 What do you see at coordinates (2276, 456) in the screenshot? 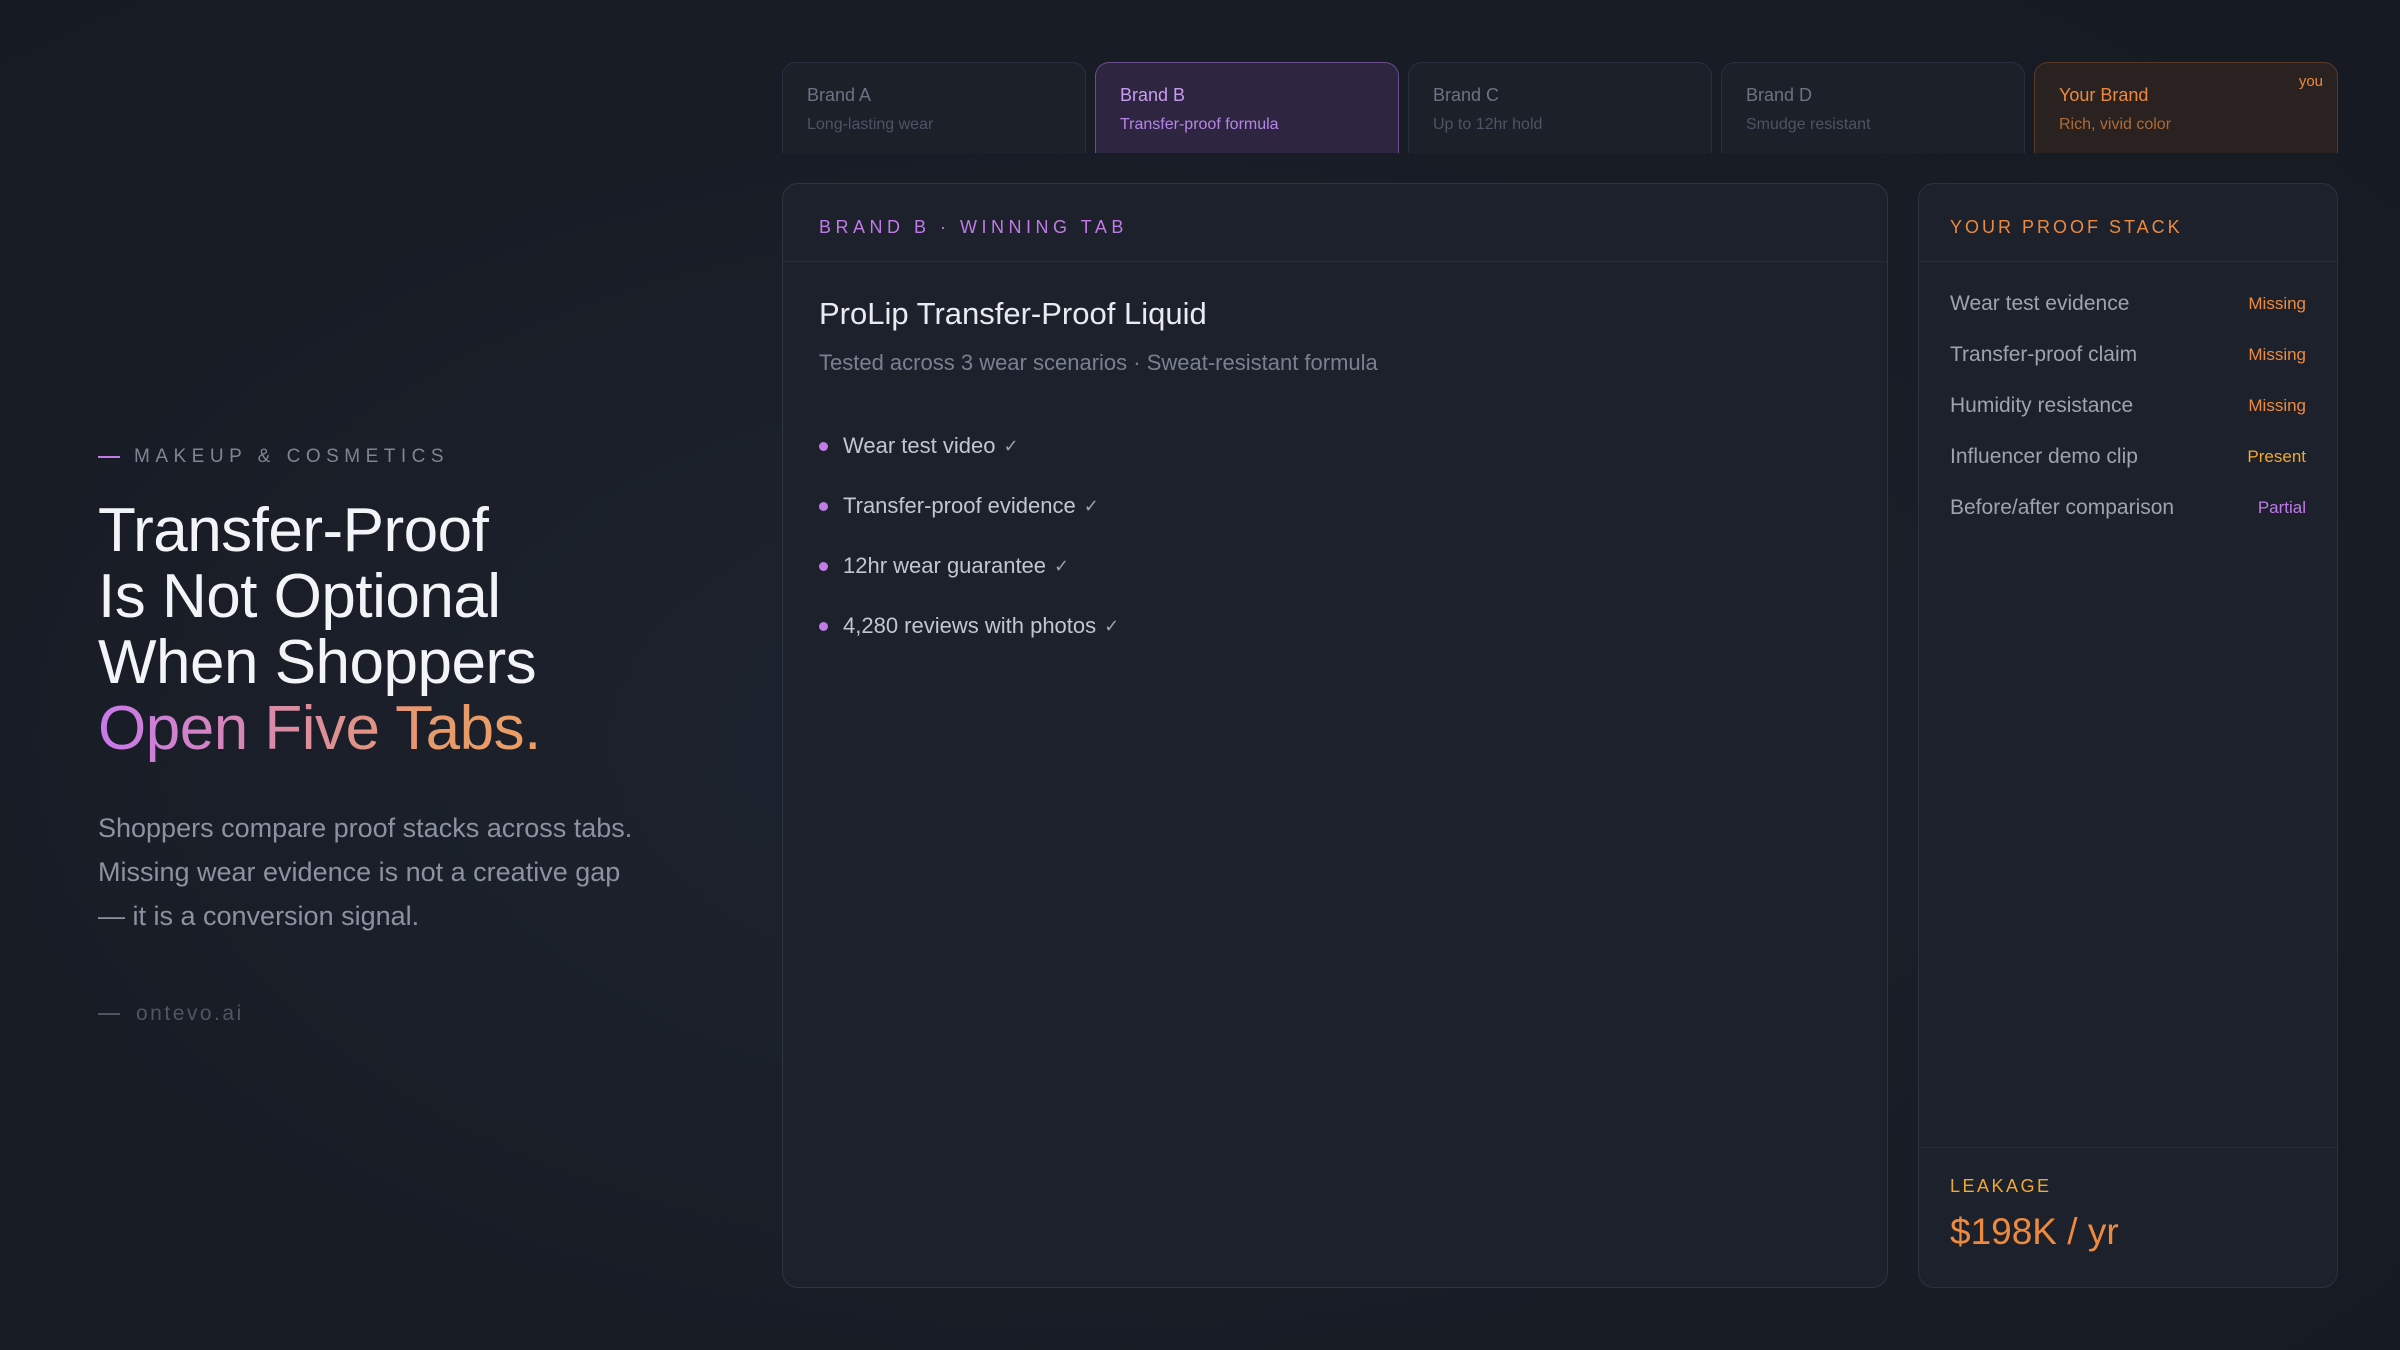
I see `status-badge: Present` at bounding box center [2276, 456].